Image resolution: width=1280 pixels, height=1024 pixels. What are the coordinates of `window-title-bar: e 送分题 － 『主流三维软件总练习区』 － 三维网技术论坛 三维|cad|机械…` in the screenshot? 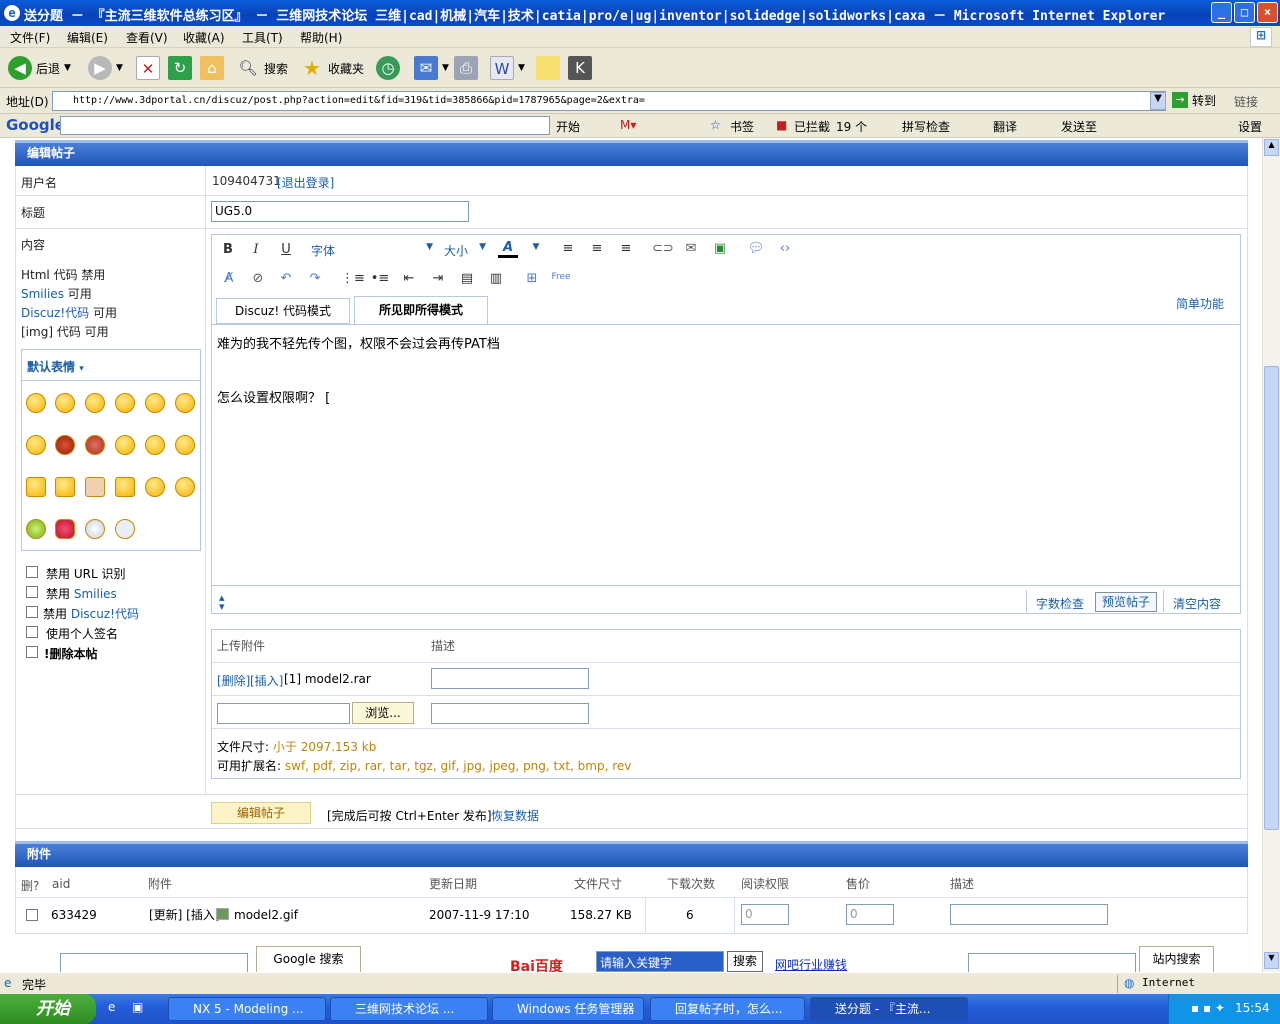 It's located at (640, 13).